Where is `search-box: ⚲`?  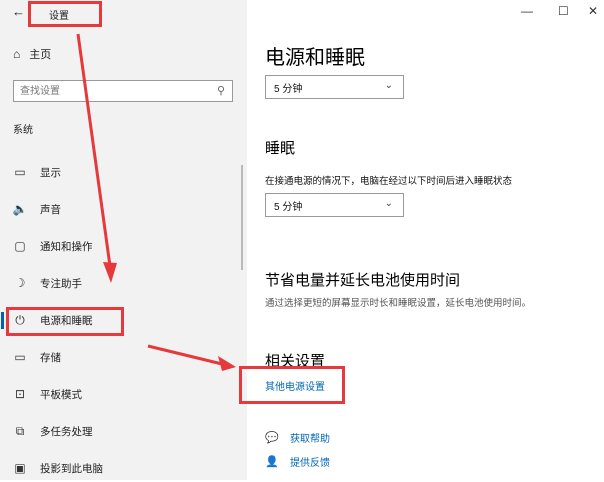
search-box: ⚲ is located at coordinates (123, 91).